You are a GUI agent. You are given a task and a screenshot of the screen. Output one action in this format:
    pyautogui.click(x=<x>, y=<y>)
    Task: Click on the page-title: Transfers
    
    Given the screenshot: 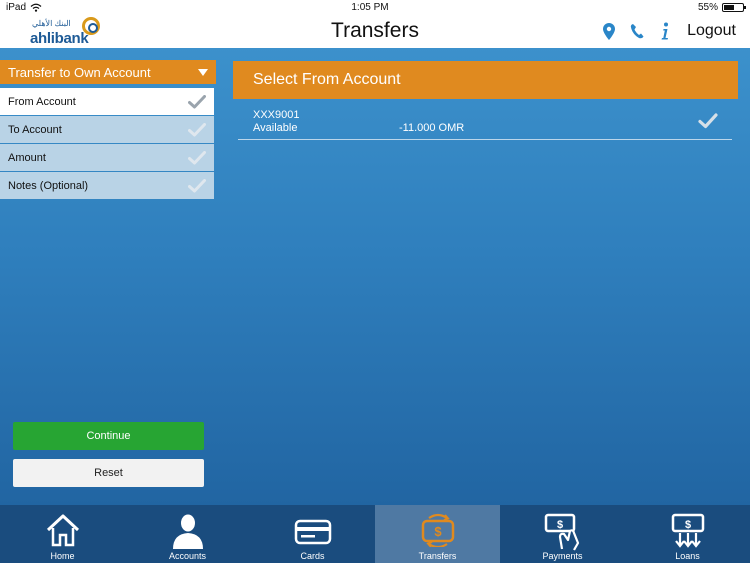 What is the action you would take?
    pyautogui.click(x=375, y=30)
    